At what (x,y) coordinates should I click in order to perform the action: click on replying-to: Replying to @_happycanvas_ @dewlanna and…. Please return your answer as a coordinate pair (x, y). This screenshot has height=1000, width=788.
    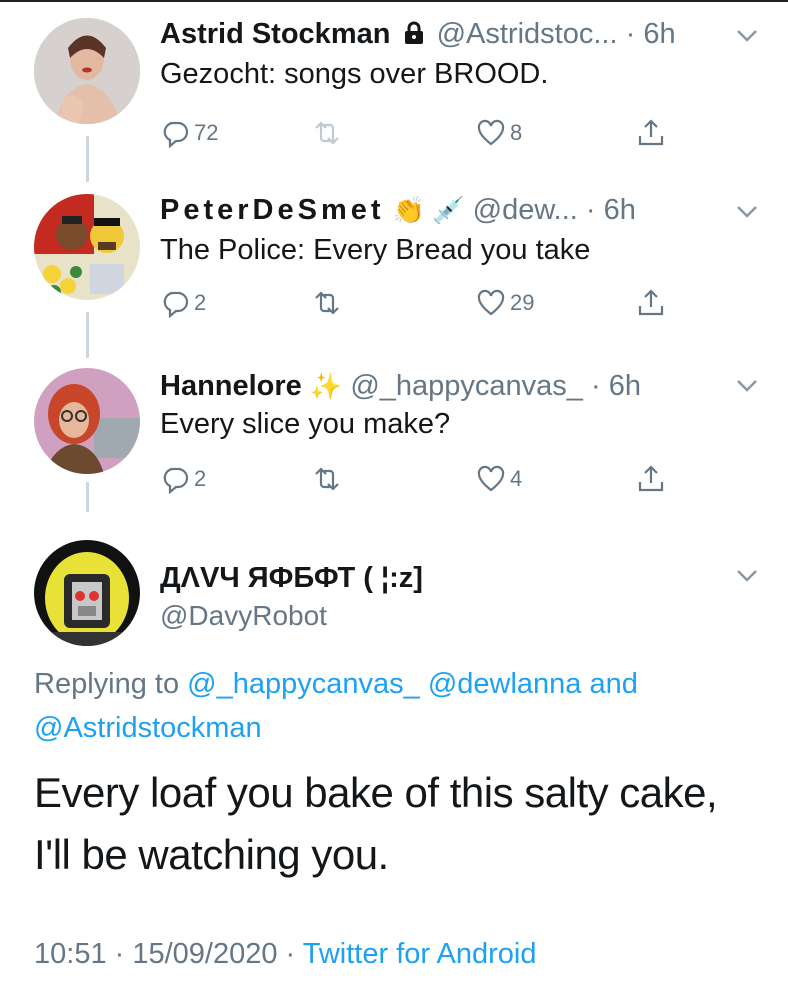
    Looking at the image, I should click on (384, 706).